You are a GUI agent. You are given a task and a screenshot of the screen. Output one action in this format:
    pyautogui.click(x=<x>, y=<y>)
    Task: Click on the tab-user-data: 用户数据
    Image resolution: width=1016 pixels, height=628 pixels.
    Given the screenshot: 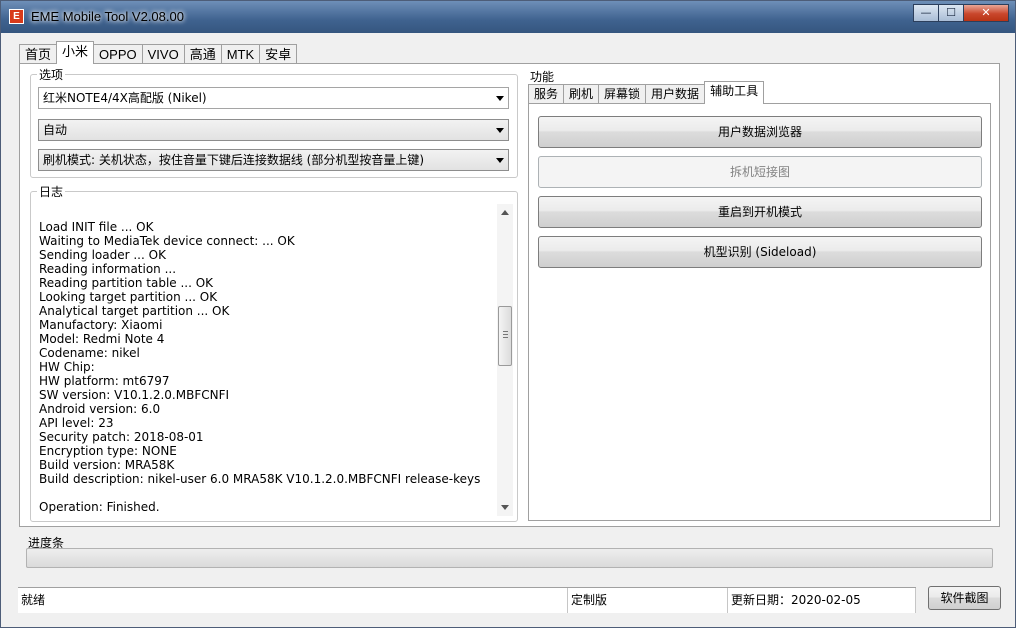 What is the action you would take?
    pyautogui.click(x=675, y=94)
    